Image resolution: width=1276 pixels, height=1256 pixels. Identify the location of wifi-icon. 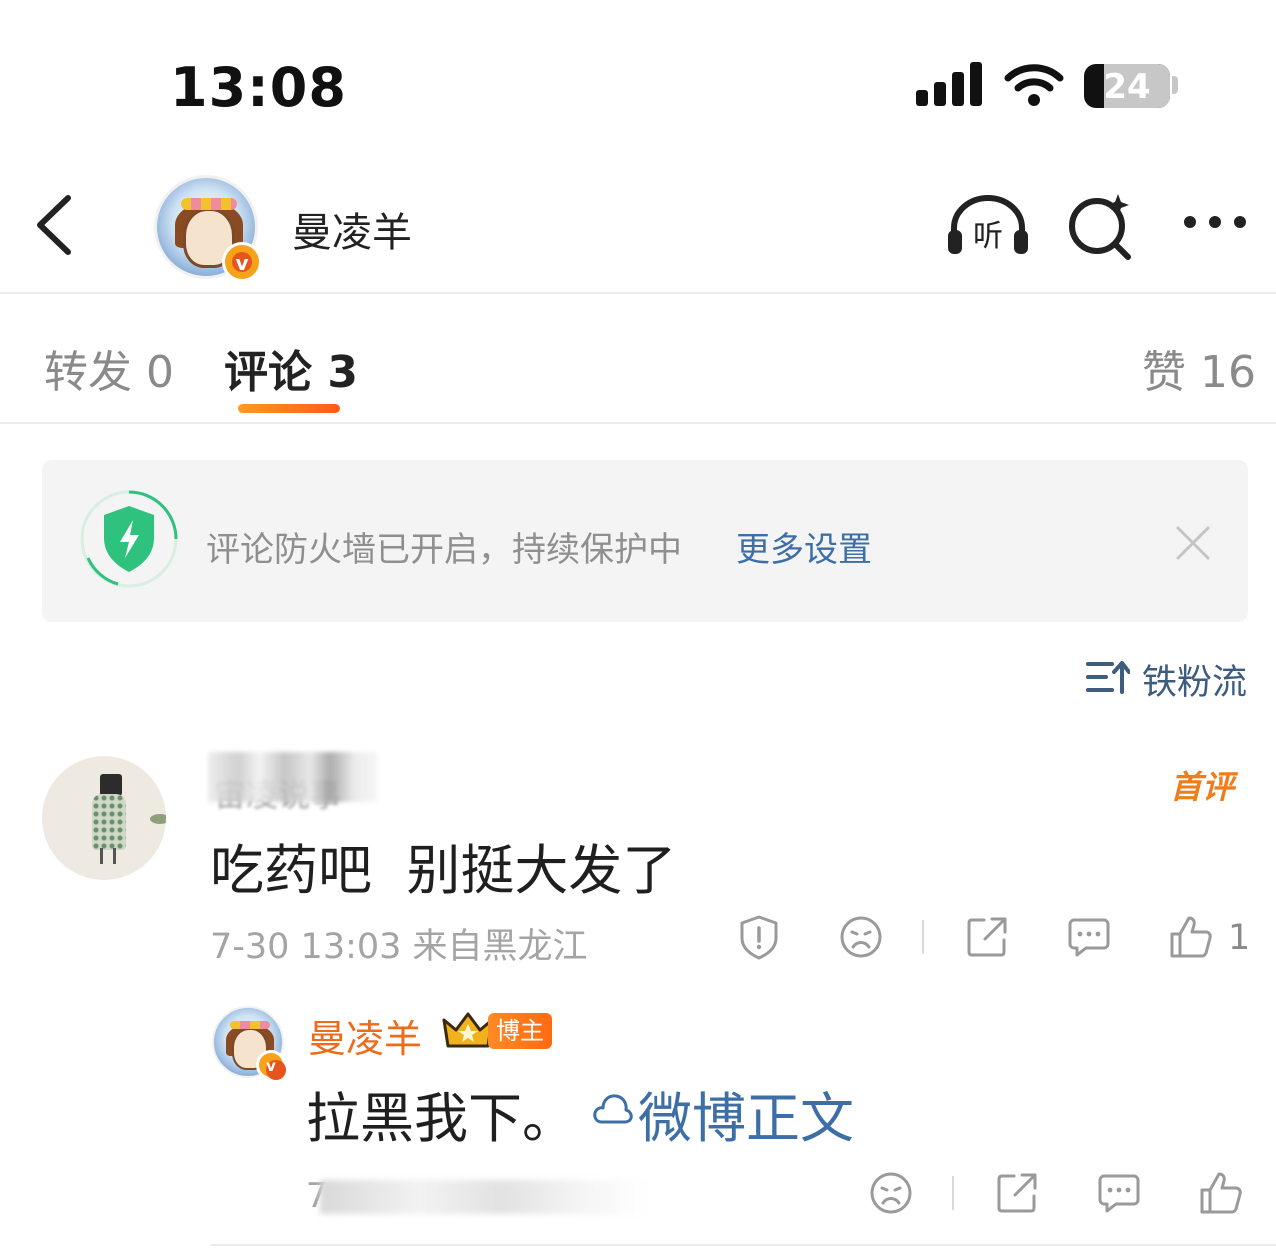
(1034, 85).